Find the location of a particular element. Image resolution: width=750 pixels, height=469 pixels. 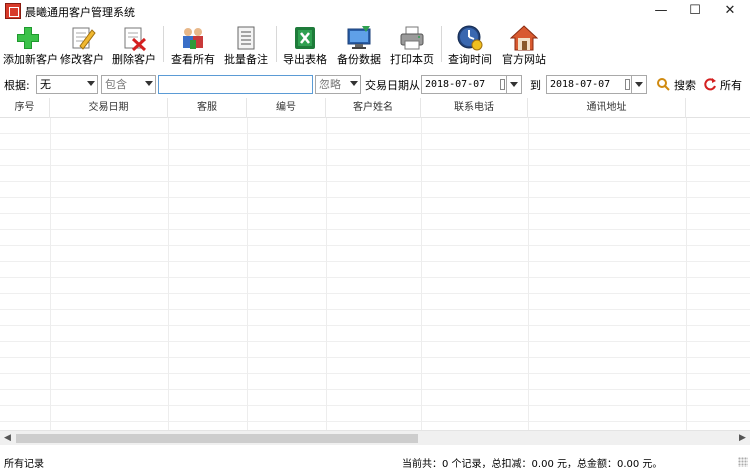

edit-customer-label: 修改客户 is located at coordinates (82, 59).